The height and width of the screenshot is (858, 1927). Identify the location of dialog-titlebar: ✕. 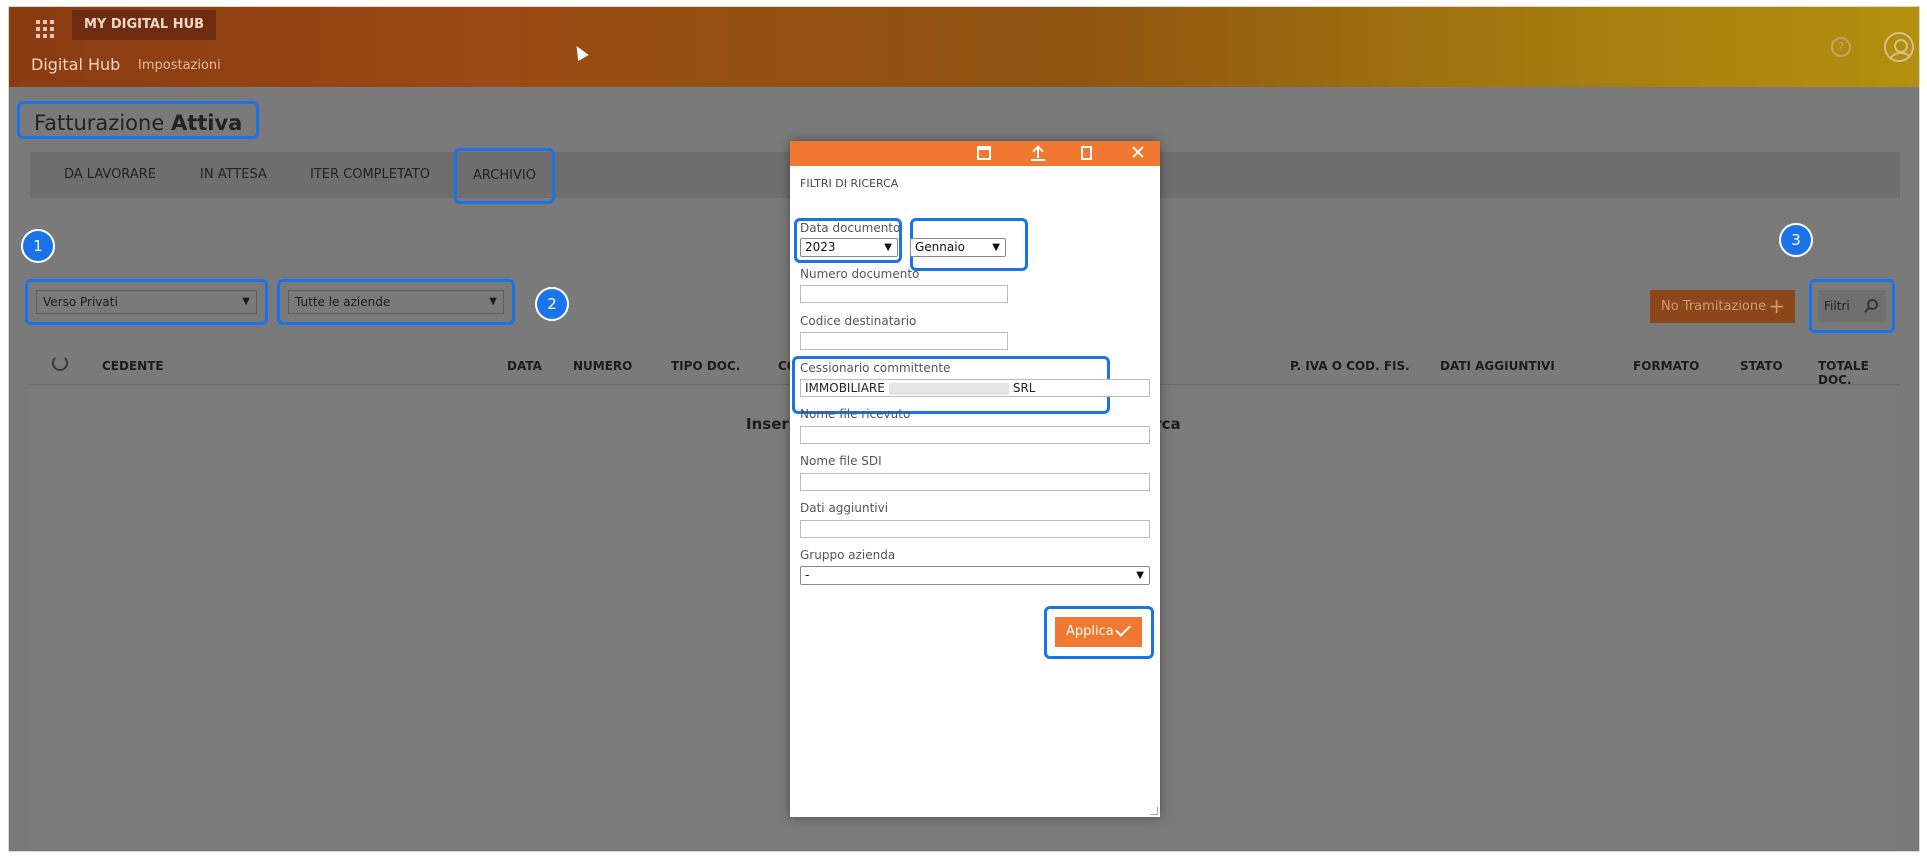
(975, 153).